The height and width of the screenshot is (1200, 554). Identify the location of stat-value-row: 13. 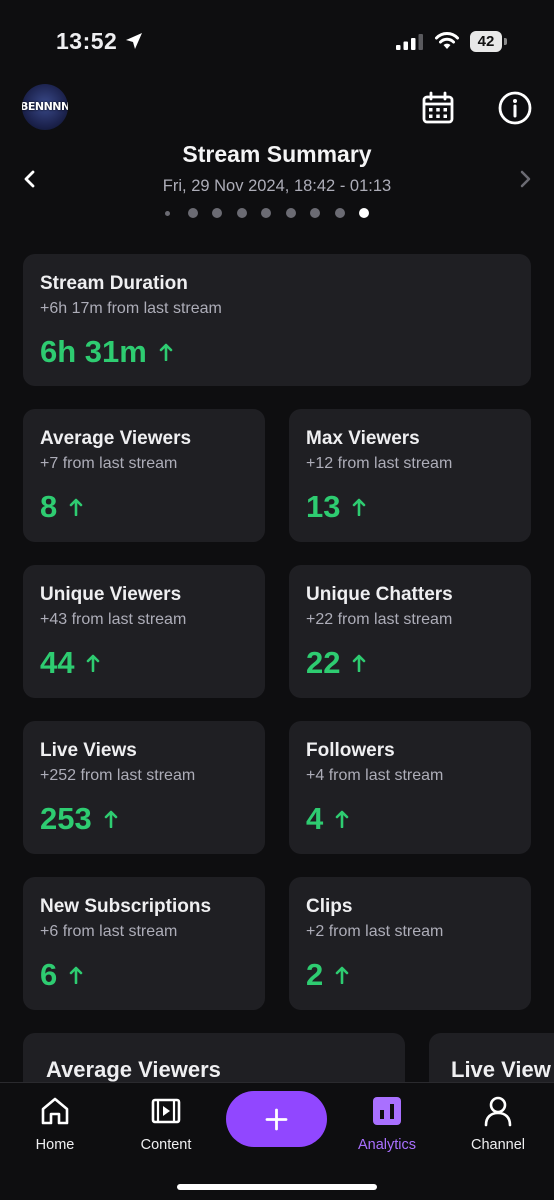
(336, 507).